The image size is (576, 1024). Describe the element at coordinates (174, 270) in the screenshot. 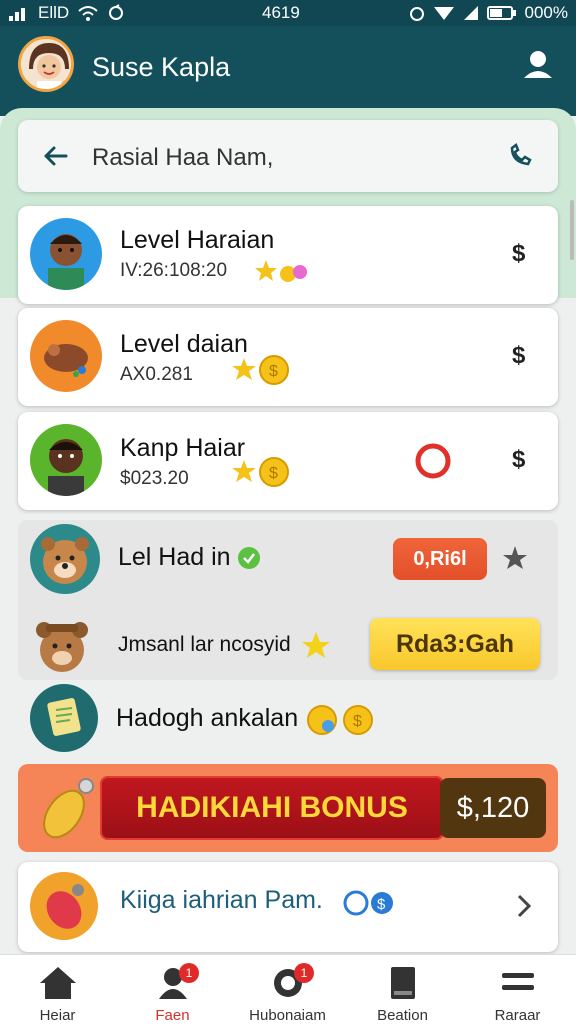

I see `row-subtitle: IV:26:108:20` at that location.